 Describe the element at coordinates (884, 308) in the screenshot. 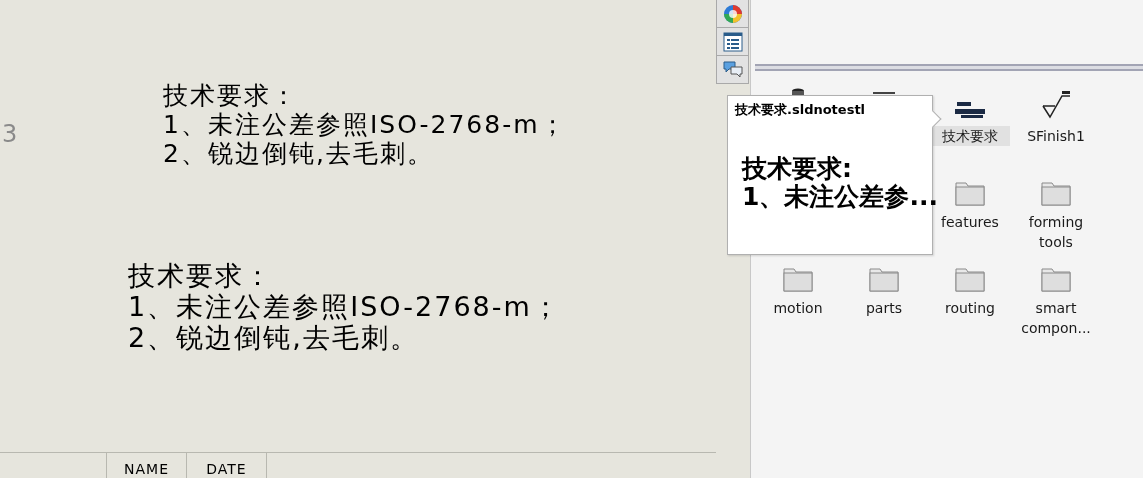

I see `library-item: parts` at that location.